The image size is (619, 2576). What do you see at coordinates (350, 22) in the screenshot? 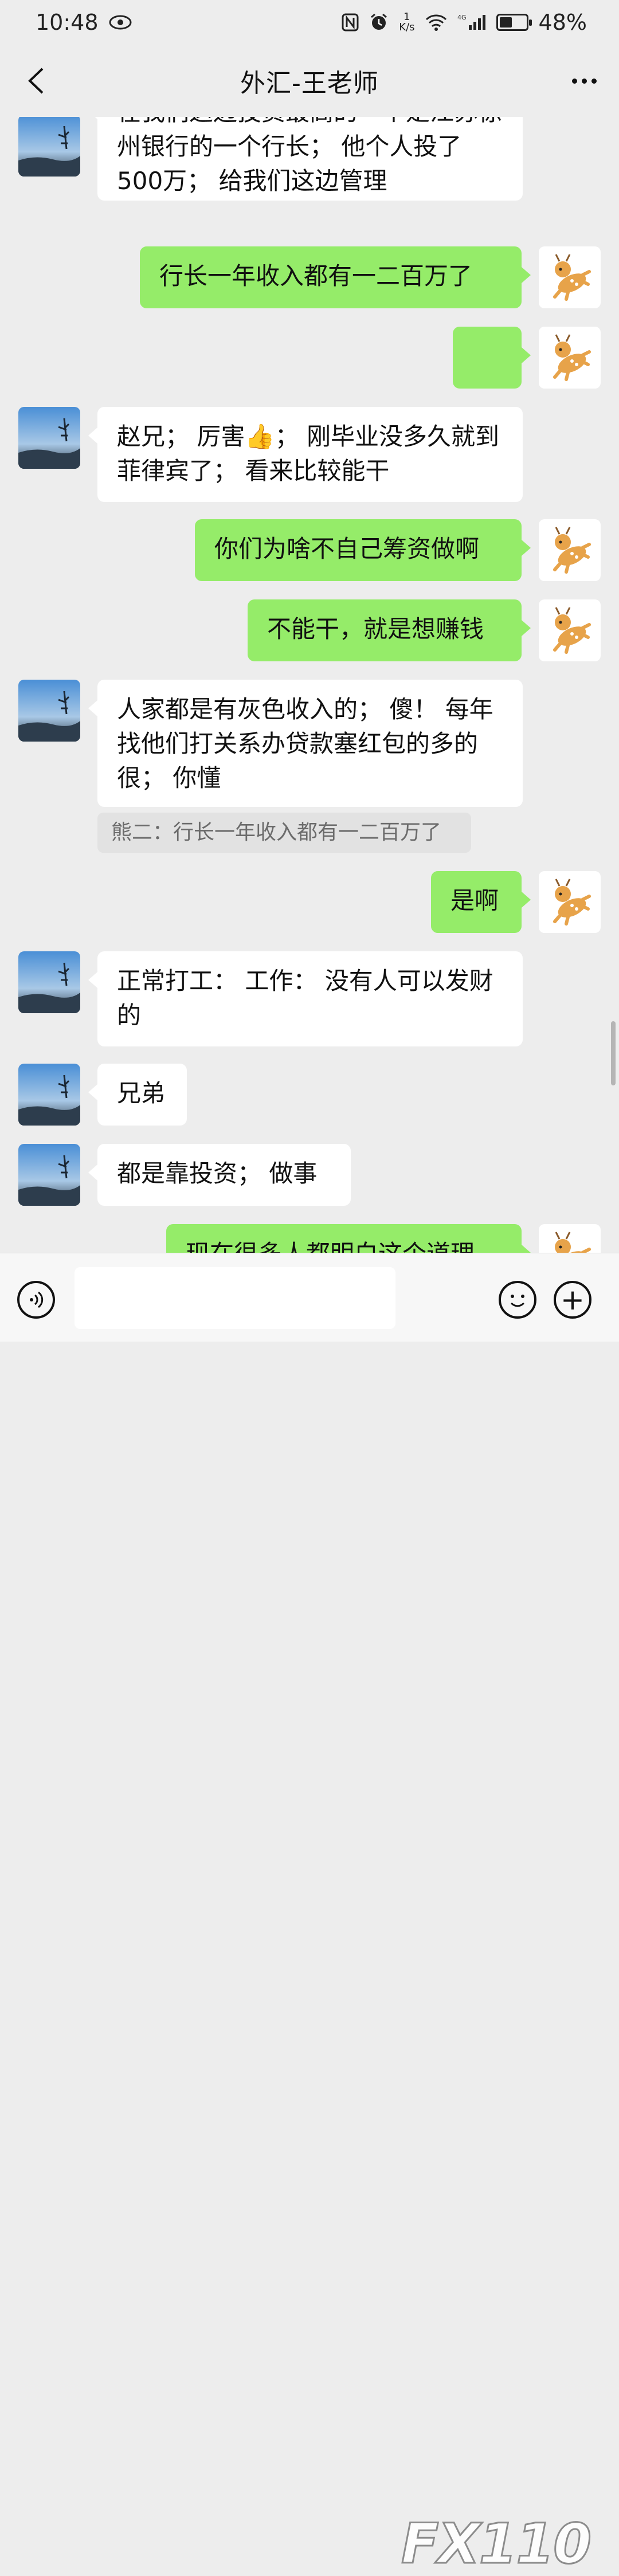
I see `nfc-icon` at bounding box center [350, 22].